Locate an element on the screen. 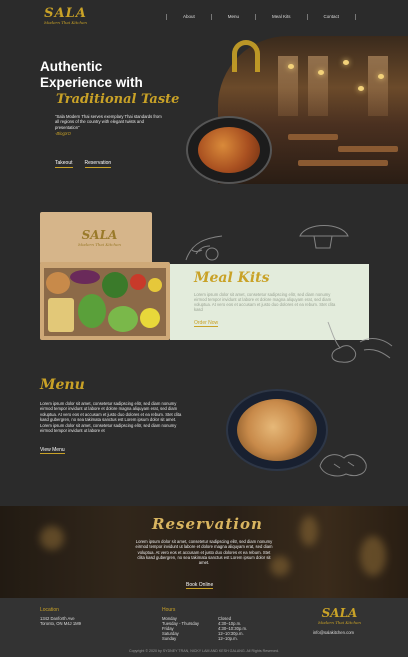 Image resolution: width=408 pixels, height=657 pixels. mushroom-sketch-icon is located at coordinates (324, 237).